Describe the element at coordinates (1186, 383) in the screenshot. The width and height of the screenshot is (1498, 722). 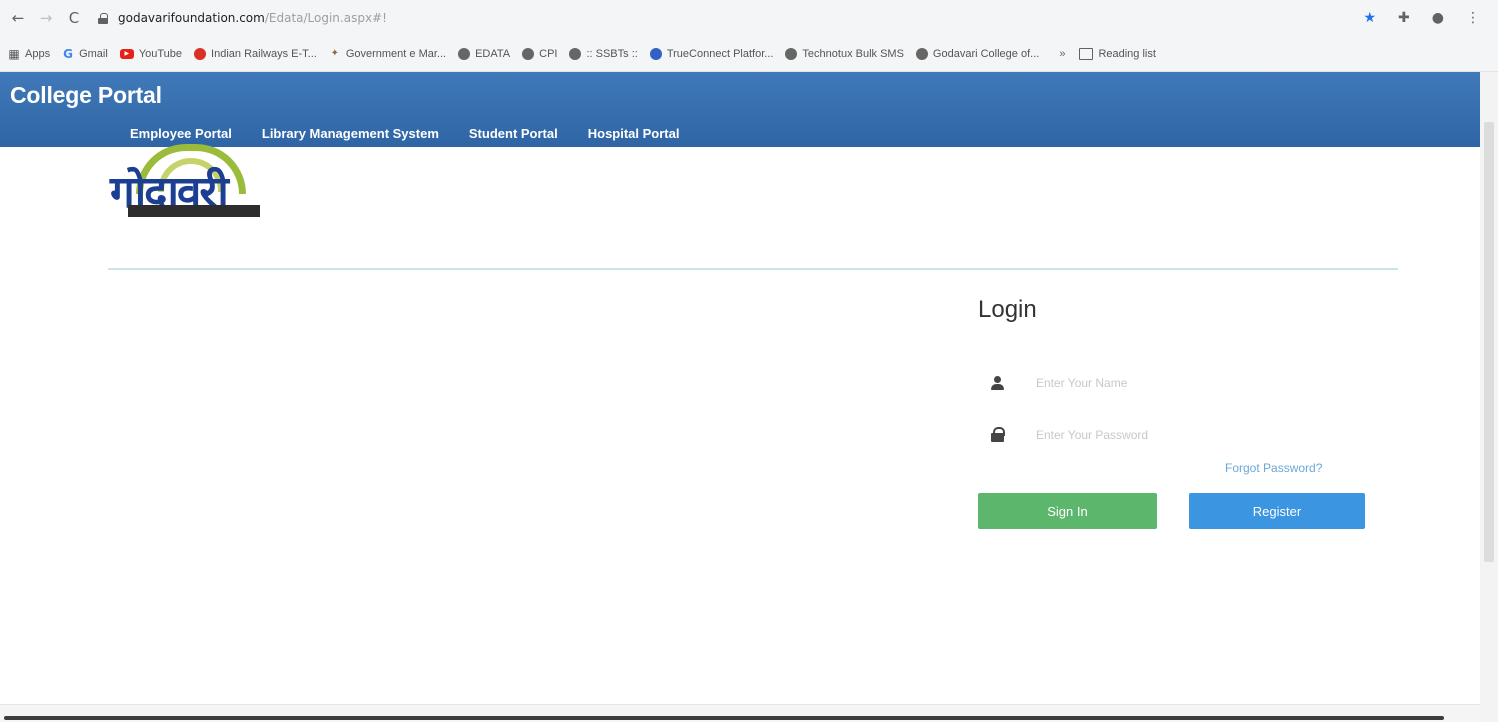
I see `username-input` at that location.